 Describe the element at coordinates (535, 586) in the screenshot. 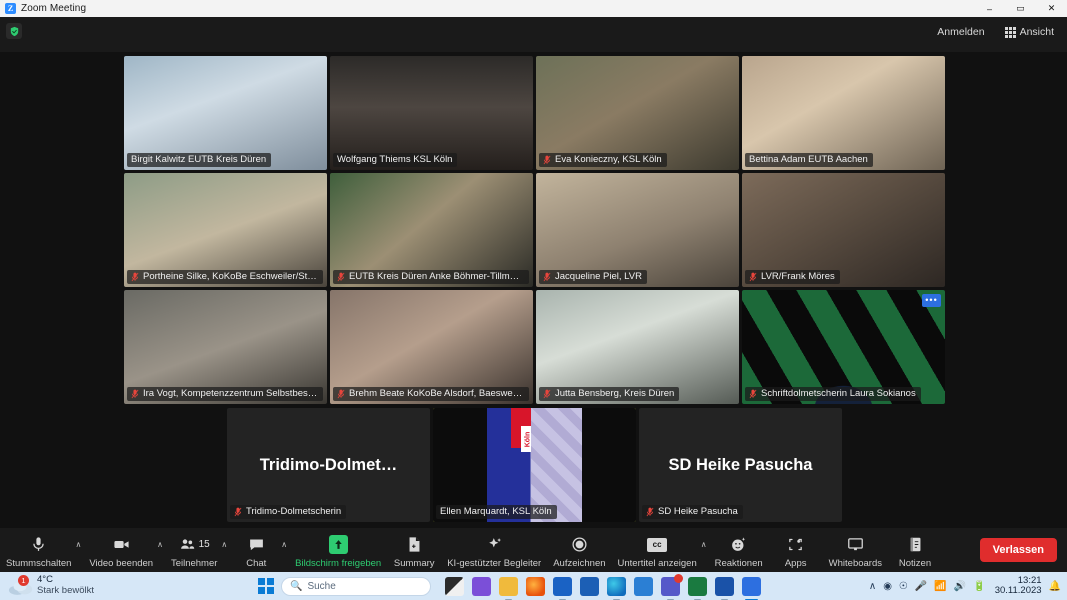

I see `firefox-icon` at that location.